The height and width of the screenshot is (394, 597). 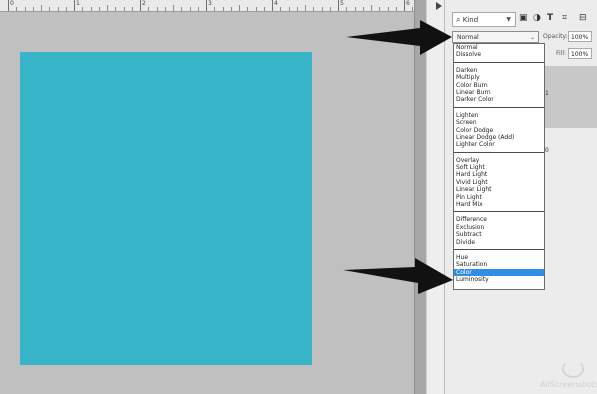 What do you see at coordinates (499, 182) in the screenshot?
I see `blend-mode-option: Vivid Light` at bounding box center [499, 182].